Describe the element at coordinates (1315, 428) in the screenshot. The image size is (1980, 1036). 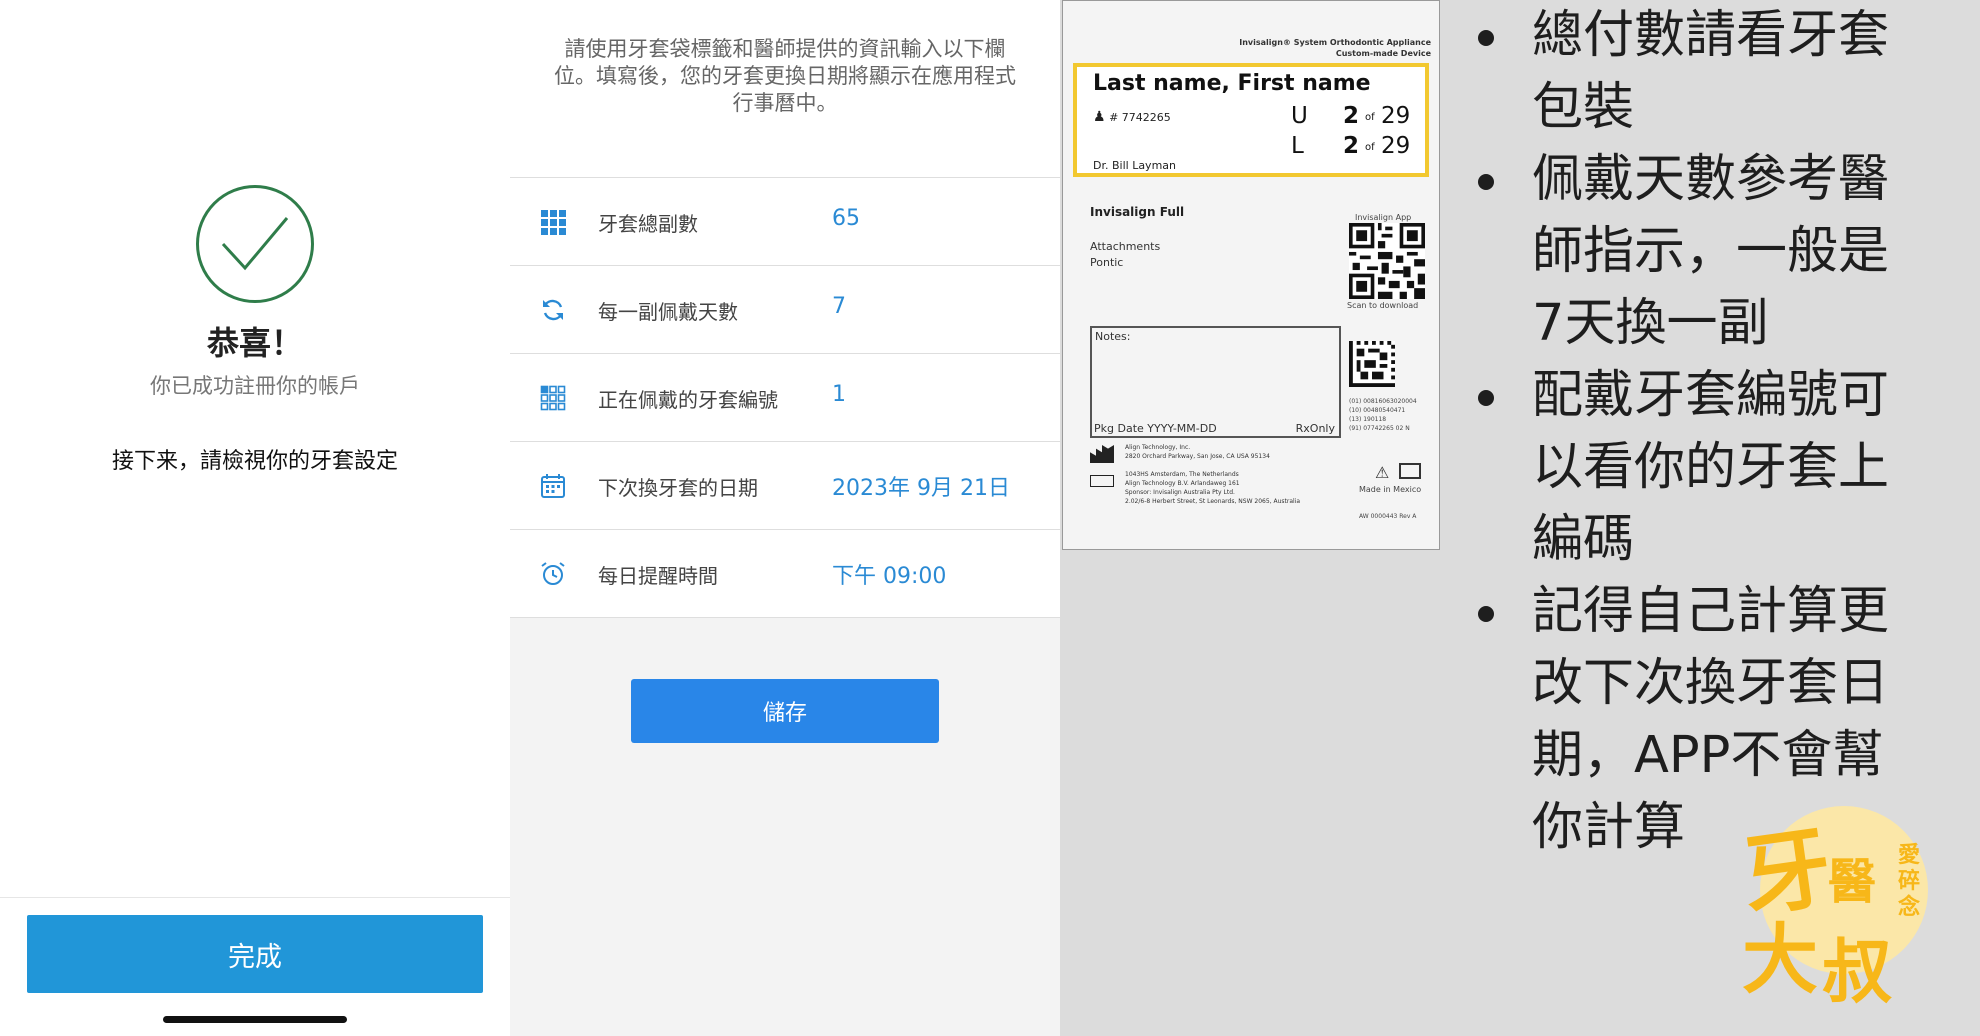
I see `rx-only: RxOnly` at that location.